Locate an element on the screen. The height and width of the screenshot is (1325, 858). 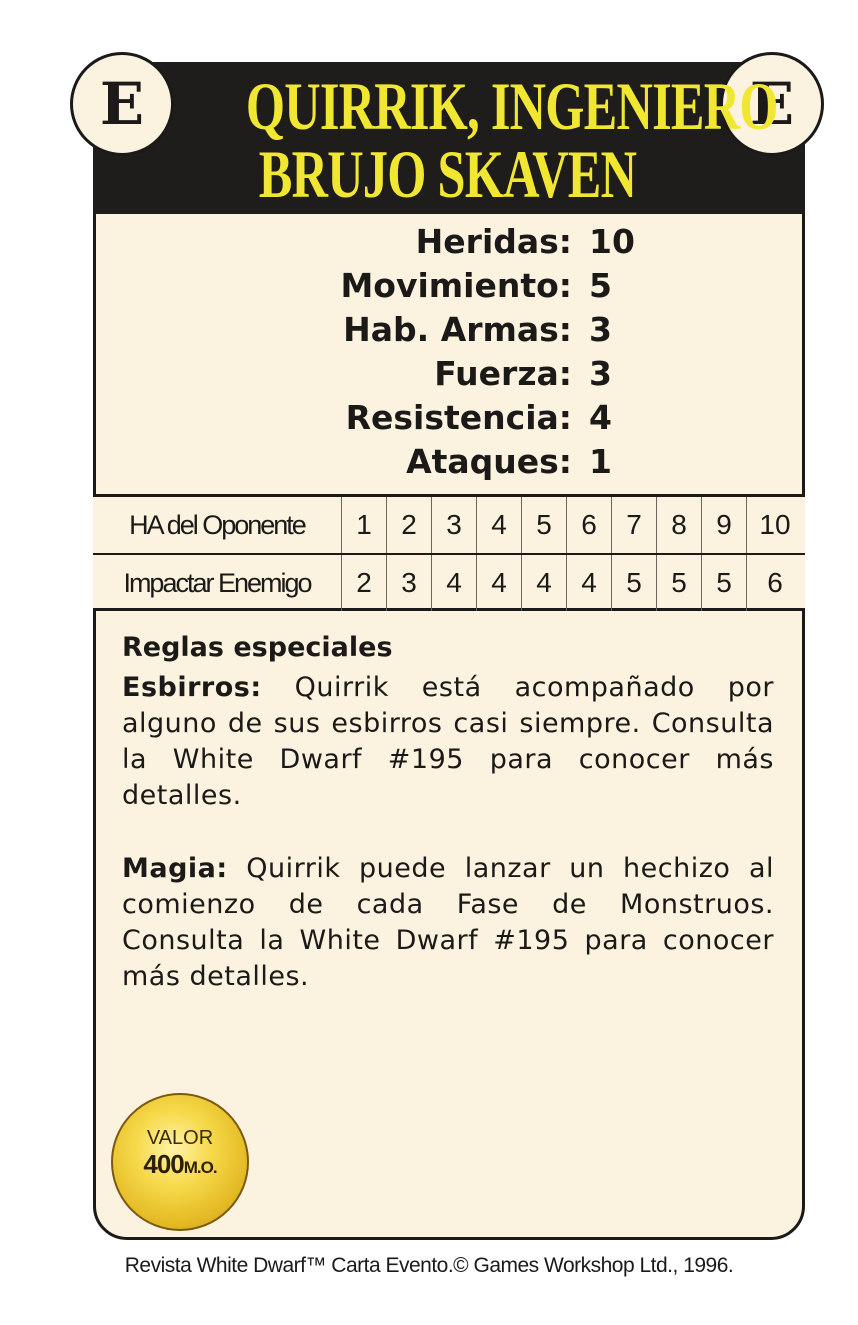
rule-label: Esbirros: is located at coordinates (192, 687).